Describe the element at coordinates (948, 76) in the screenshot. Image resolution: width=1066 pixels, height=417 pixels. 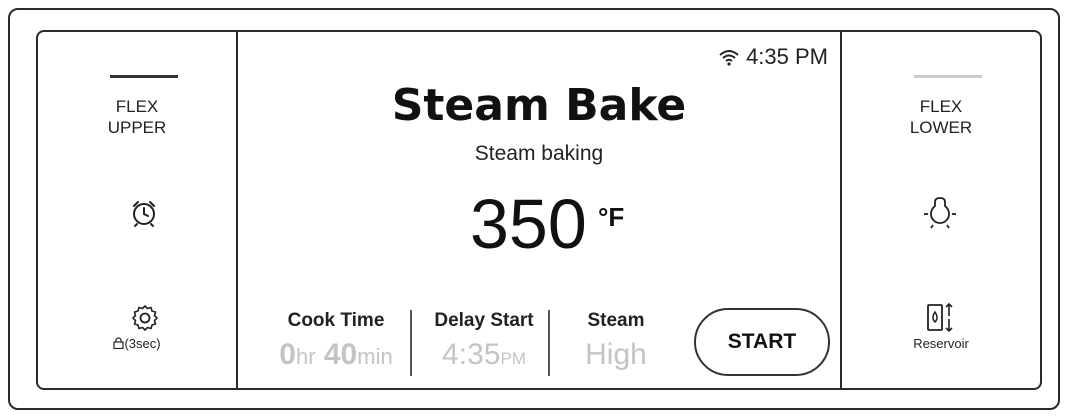
I see `flex-lower-inactive-indicator` at that location.